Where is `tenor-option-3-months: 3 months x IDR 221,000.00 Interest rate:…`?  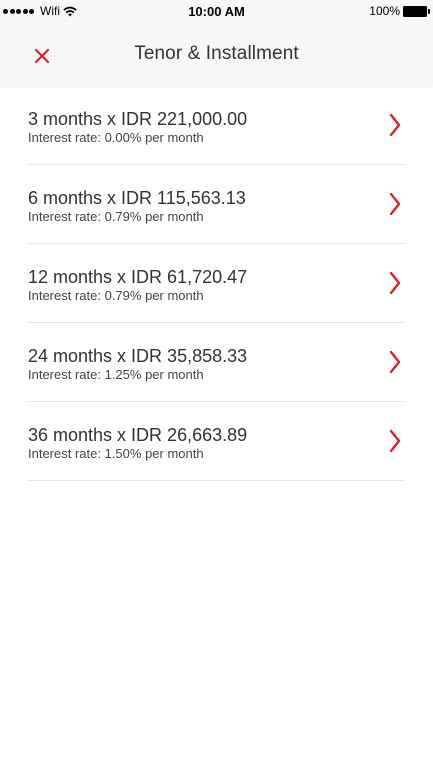 tenor-option-3-months: 3 months x IDR 221,000.00 Interest rate:… is located at coordinates (216, 125).